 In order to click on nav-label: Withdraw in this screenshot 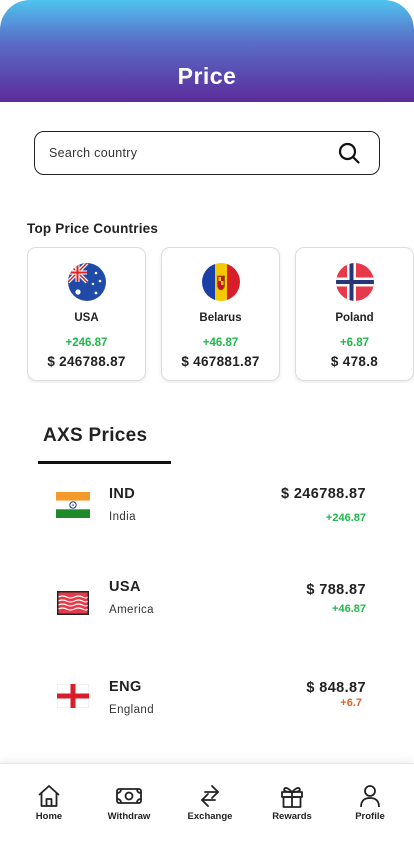, I will do `click(129, 816)`.